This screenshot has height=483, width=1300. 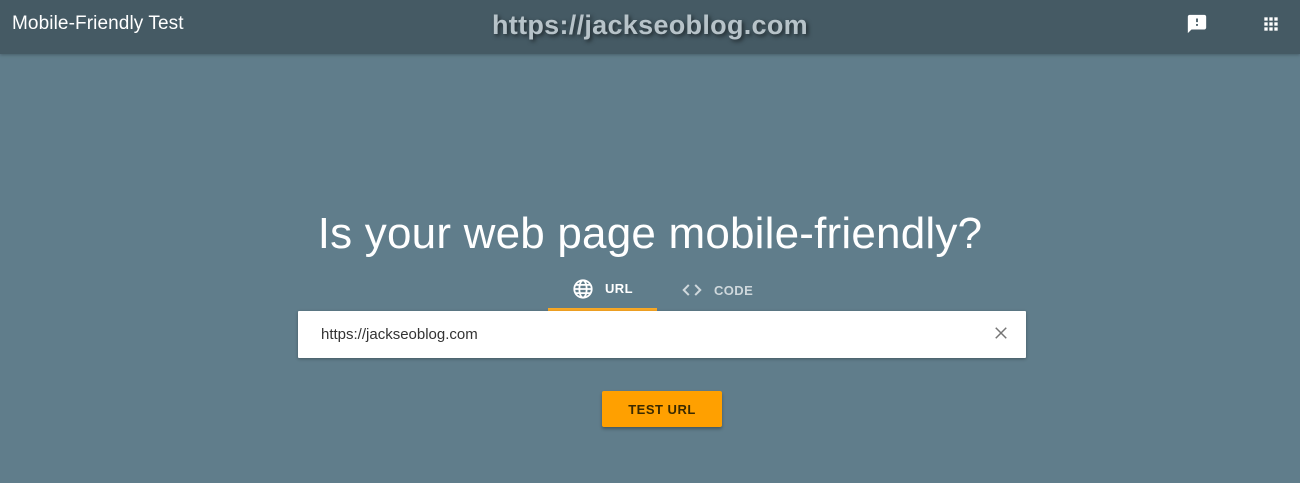 I want to click on code-brackets-icon, so click(x=692, y=290).